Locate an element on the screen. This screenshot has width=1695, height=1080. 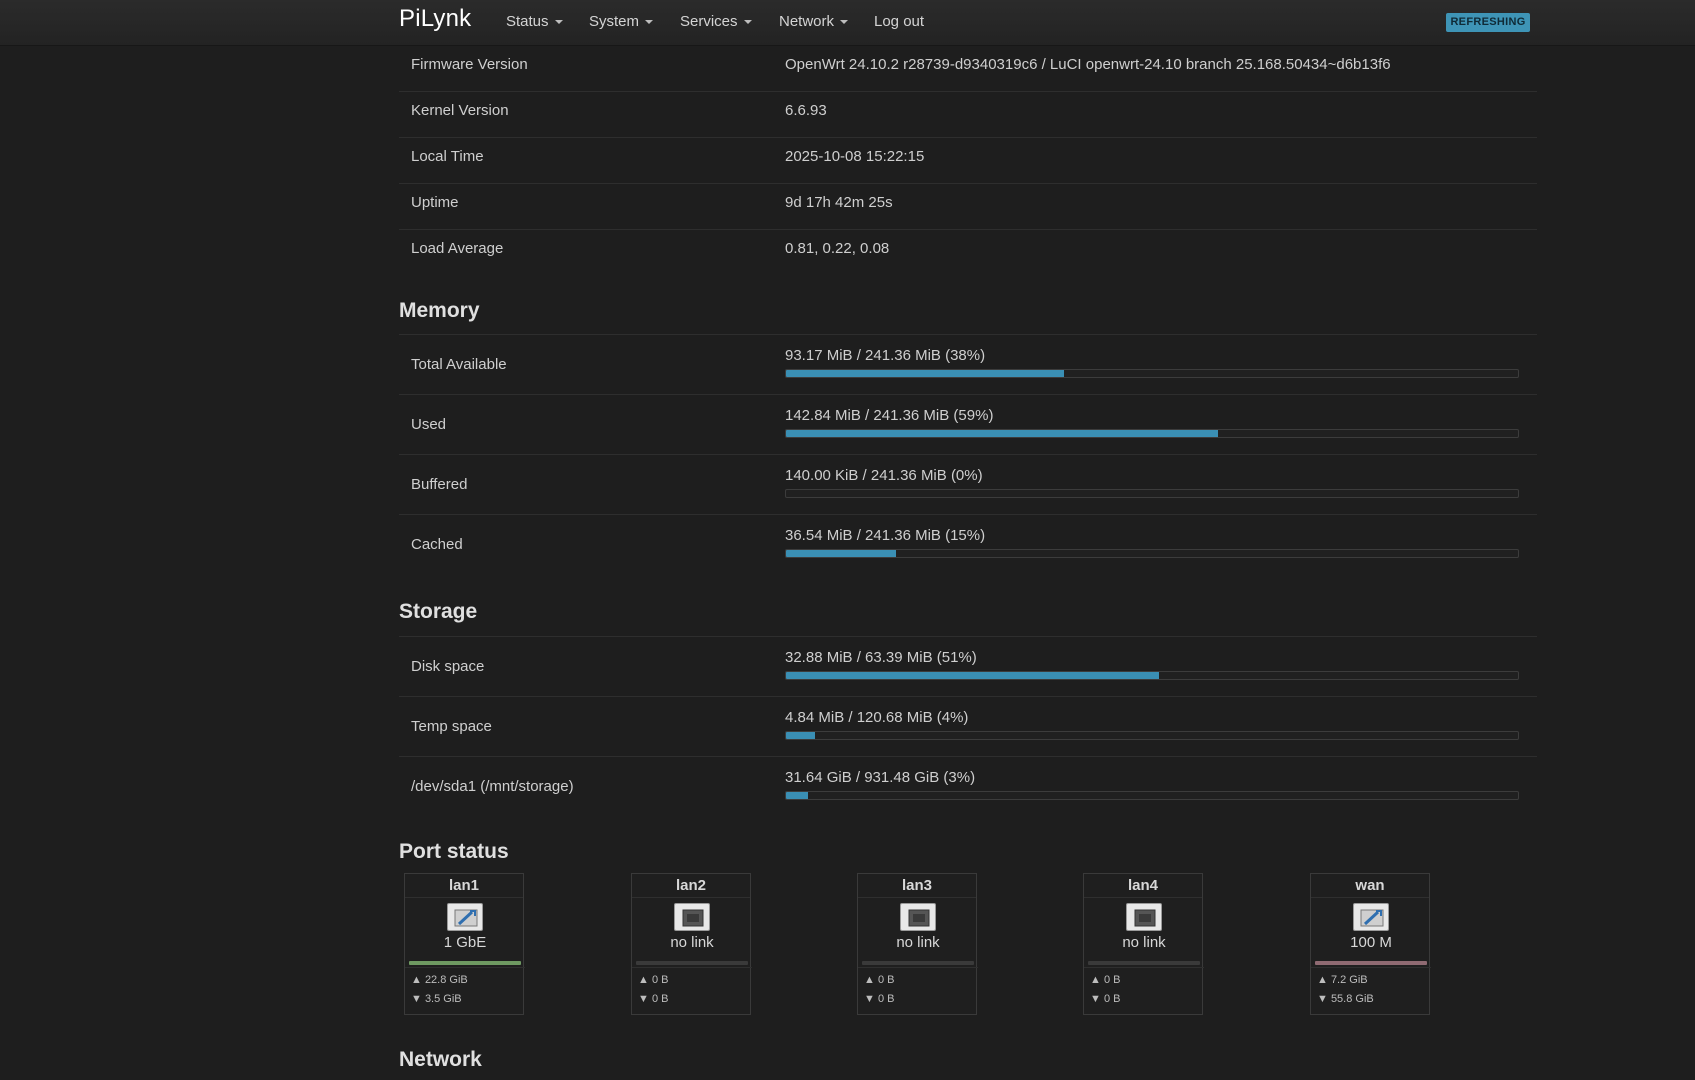
brand-logo: PiLynk is located at coordinates (435, 19).